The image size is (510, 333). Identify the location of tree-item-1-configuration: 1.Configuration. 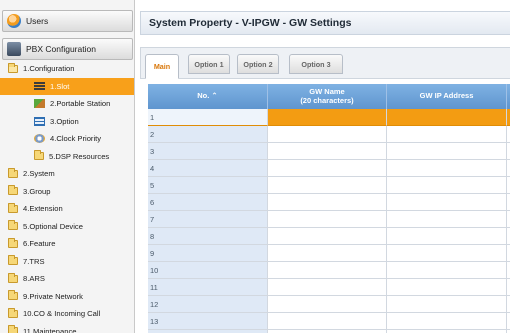
(67, 69).